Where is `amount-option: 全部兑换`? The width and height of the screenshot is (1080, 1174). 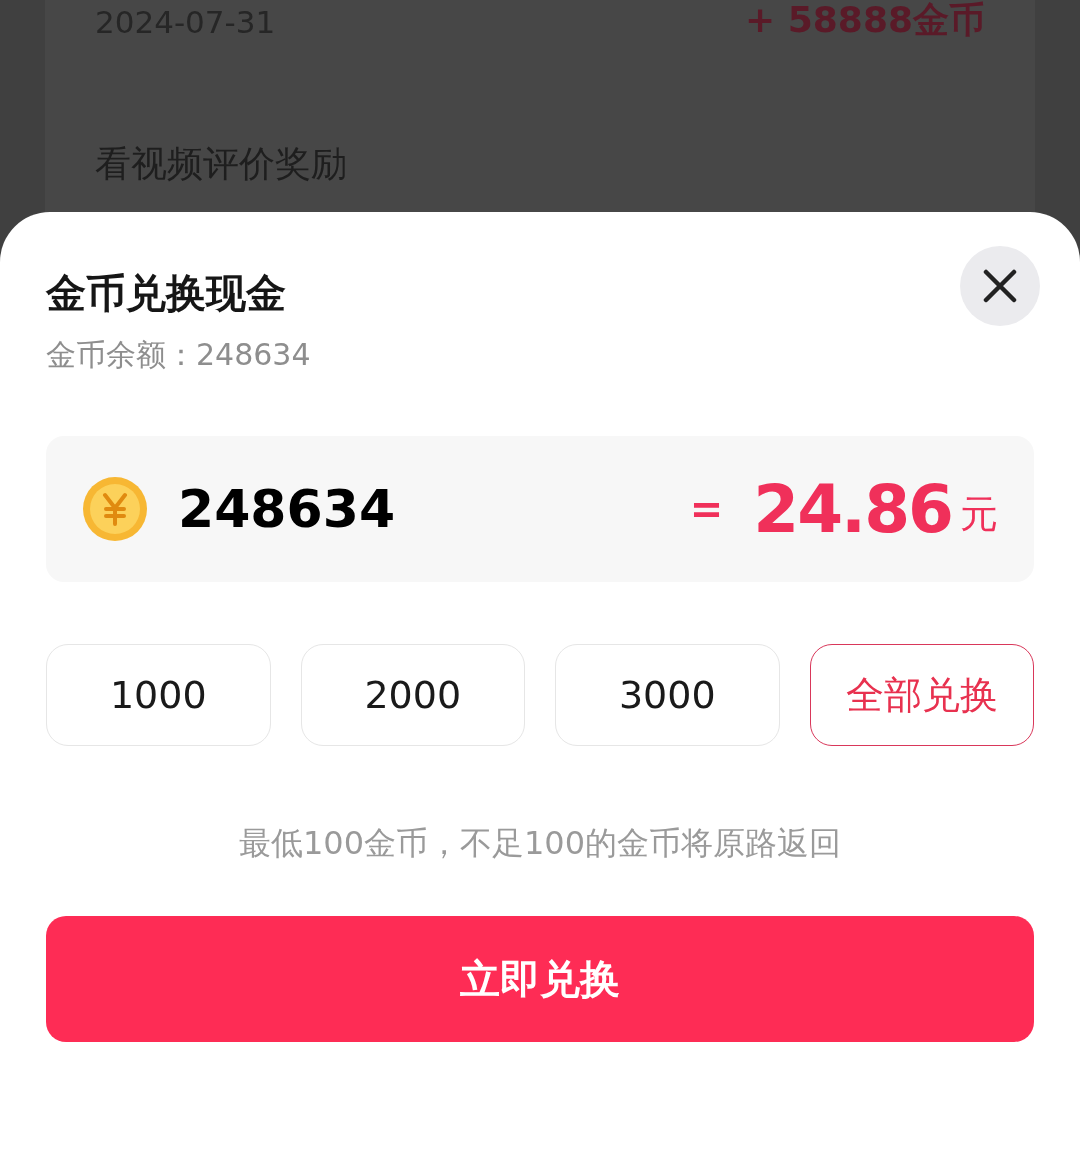
amount-option: 全部兑换 is located at coordinates (921, 695).